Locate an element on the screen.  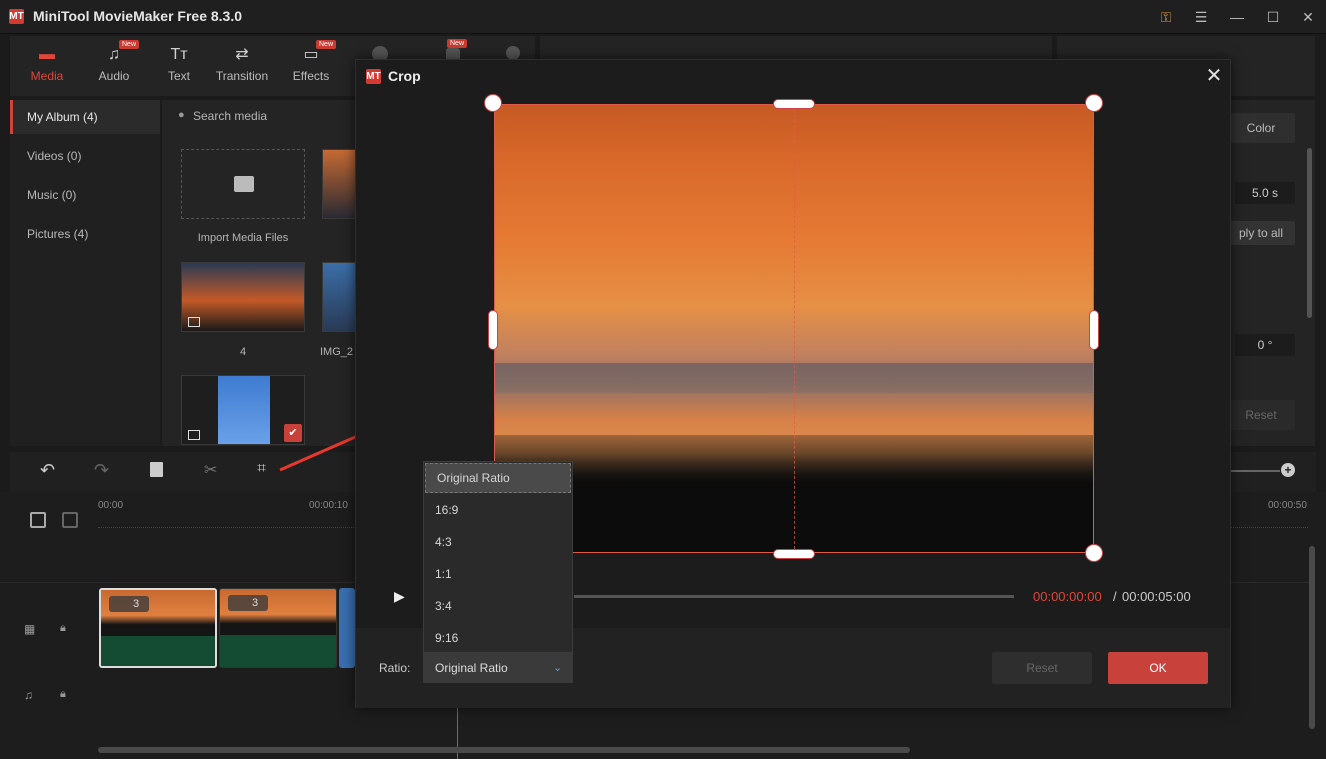
ratio-option: 4:3 is located at coordinates (498, 542).